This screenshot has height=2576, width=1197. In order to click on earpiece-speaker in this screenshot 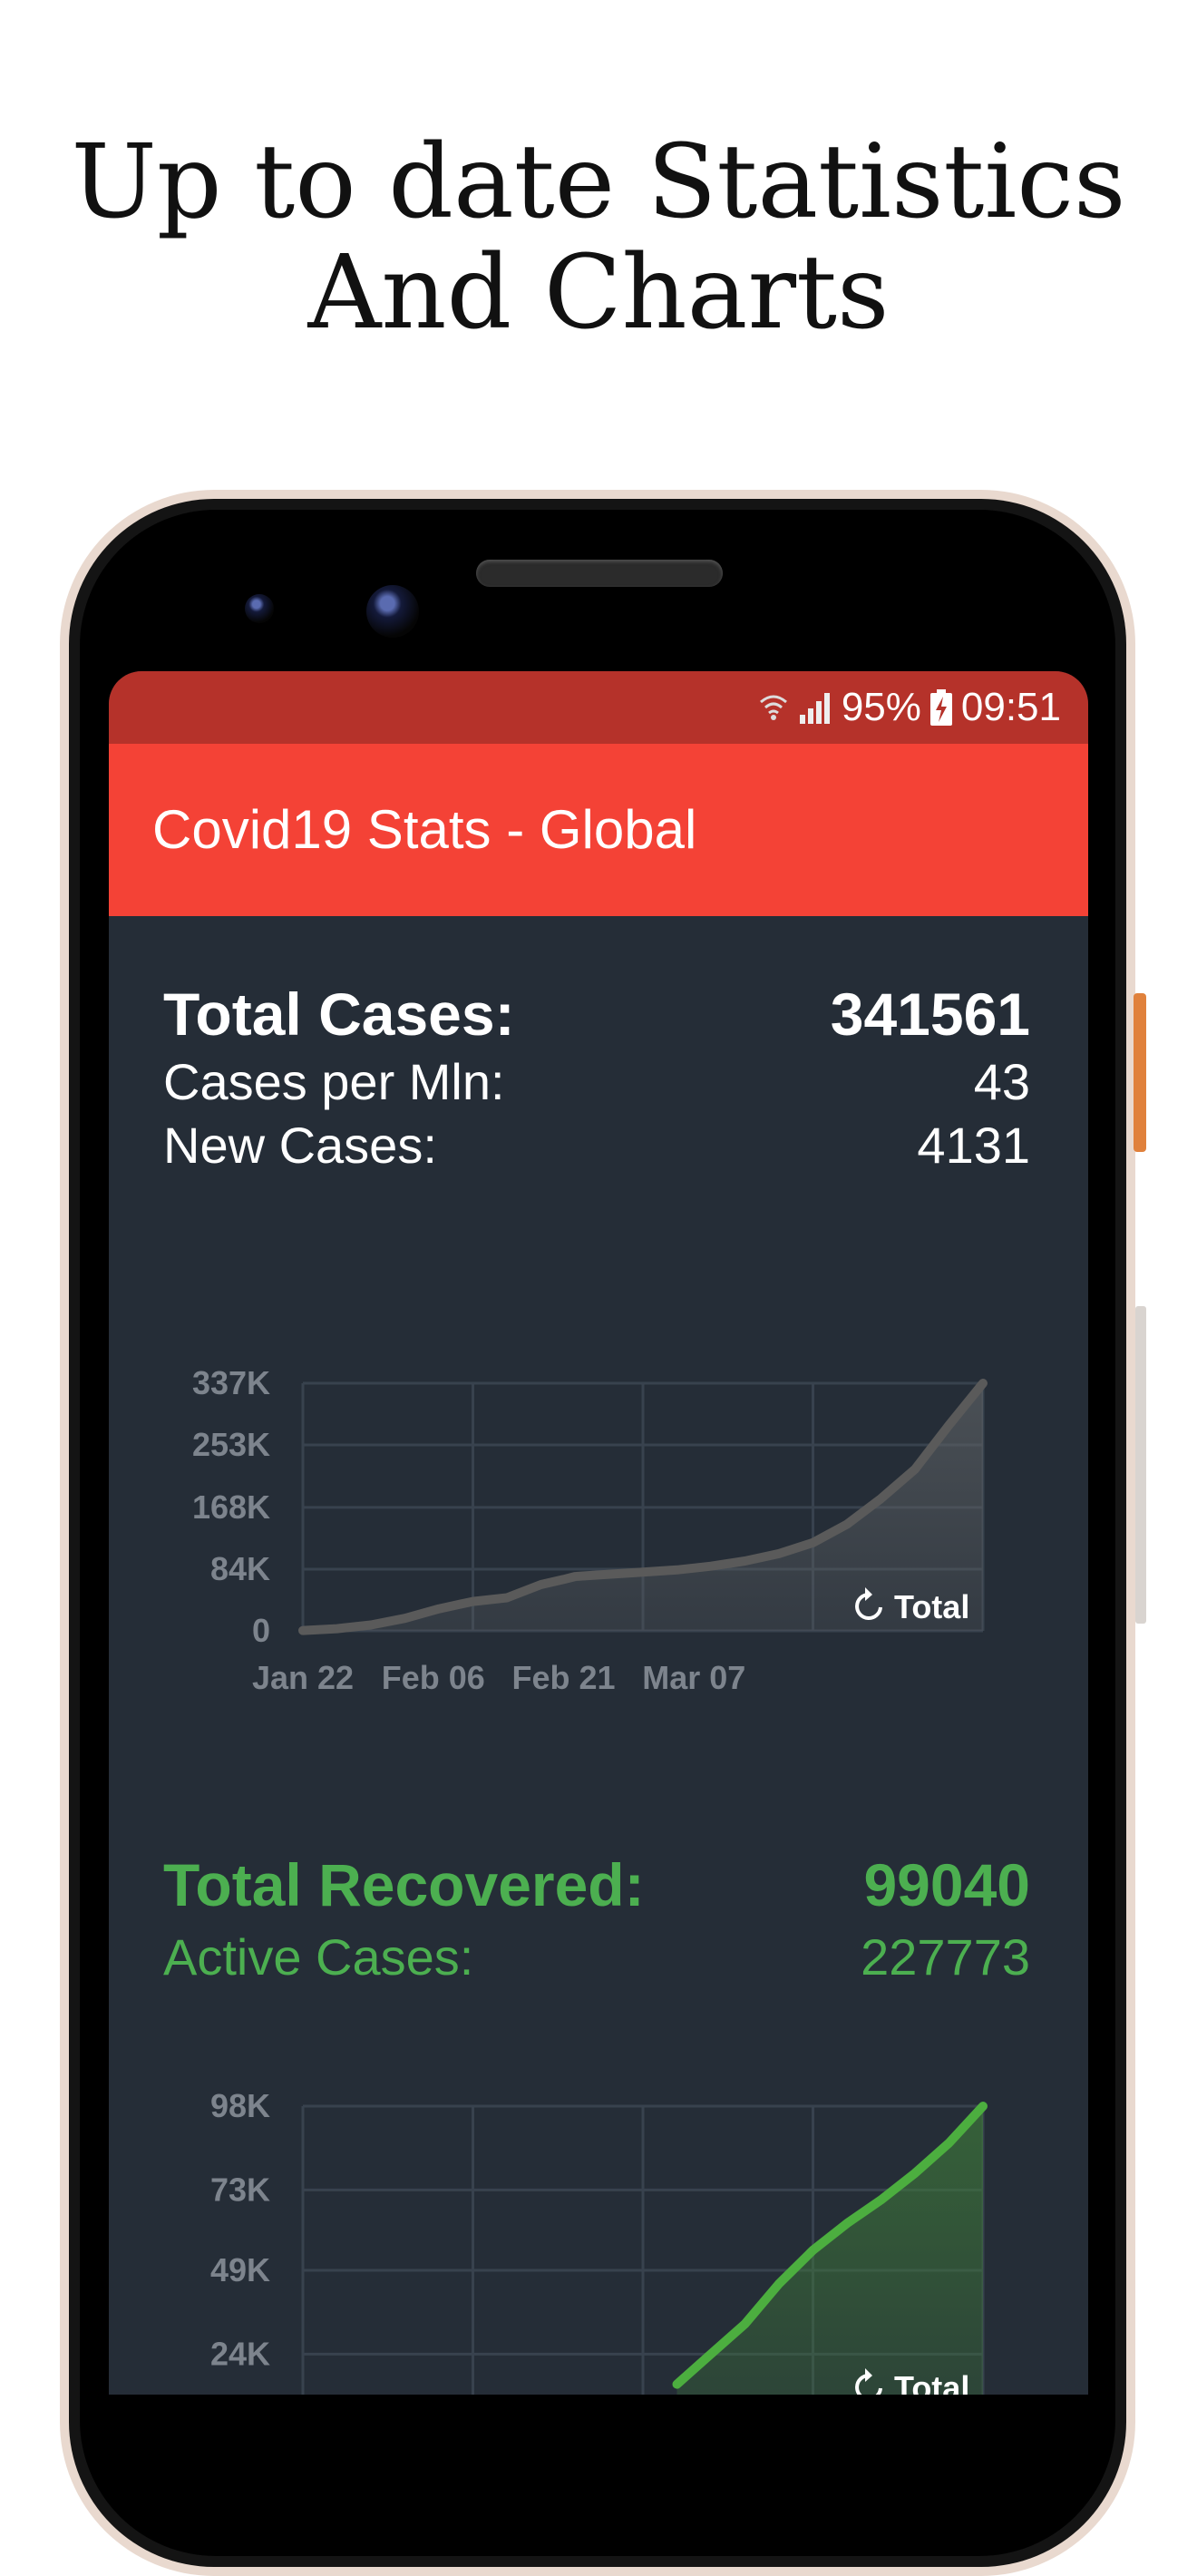, I will do `click(599, 573)`.